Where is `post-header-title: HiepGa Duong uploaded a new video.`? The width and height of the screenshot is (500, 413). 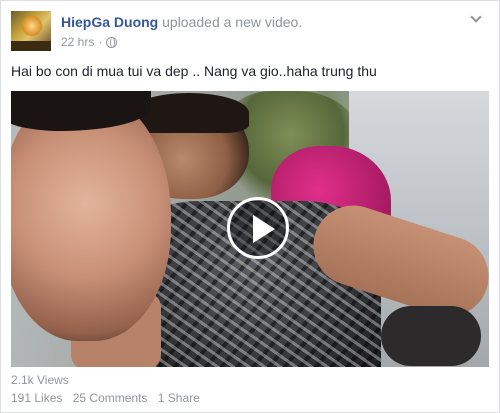 post-header-title: HiepGa Duong uploaded a new video. is located at coordinates (181, 22).